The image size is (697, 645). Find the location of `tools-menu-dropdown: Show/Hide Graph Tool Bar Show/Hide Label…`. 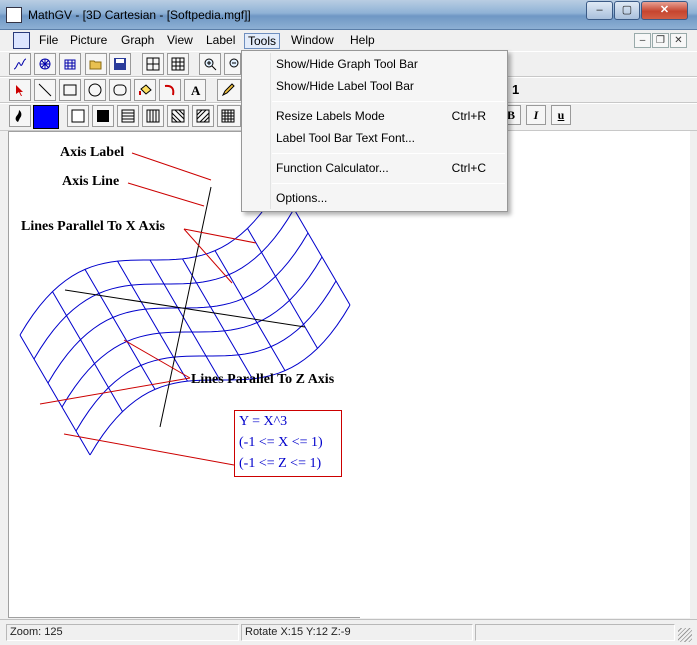

tools-menu-dropdown: Show/Hide Graph Tool Bar Show/Hide Label… is located at coordinates (374, 131).